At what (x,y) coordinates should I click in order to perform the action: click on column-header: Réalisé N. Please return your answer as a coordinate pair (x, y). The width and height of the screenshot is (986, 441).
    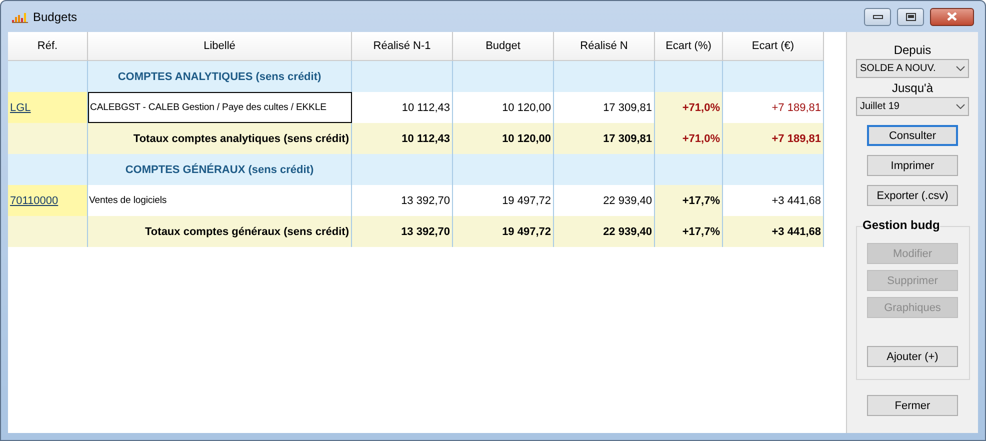
    Looking at the image, I should click on (604, 46).